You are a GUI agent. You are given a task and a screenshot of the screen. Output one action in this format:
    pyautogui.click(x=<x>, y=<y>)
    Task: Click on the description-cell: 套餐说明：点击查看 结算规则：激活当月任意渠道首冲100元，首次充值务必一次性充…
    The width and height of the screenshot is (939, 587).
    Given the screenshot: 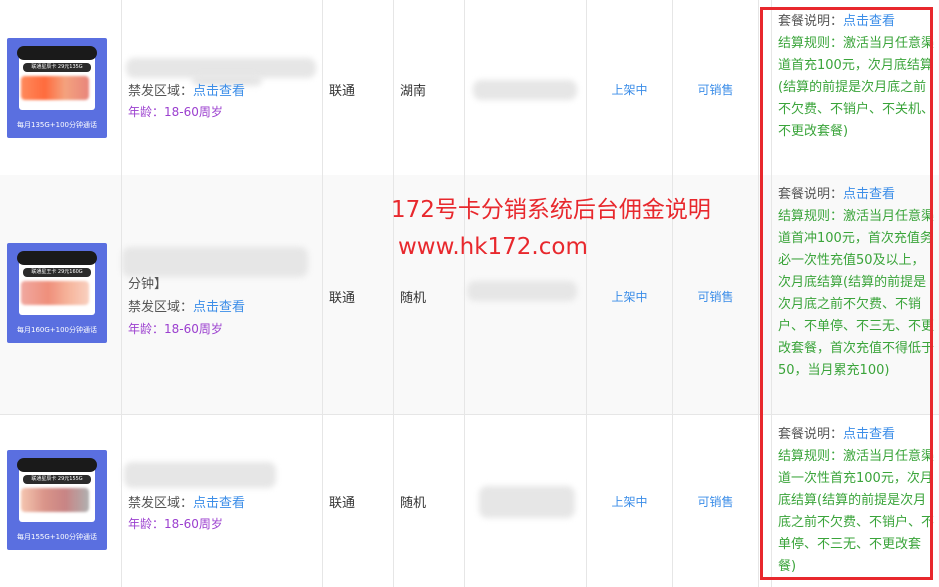 What is the action you would take?
    pyautogui.click(x=855, y=294)
    